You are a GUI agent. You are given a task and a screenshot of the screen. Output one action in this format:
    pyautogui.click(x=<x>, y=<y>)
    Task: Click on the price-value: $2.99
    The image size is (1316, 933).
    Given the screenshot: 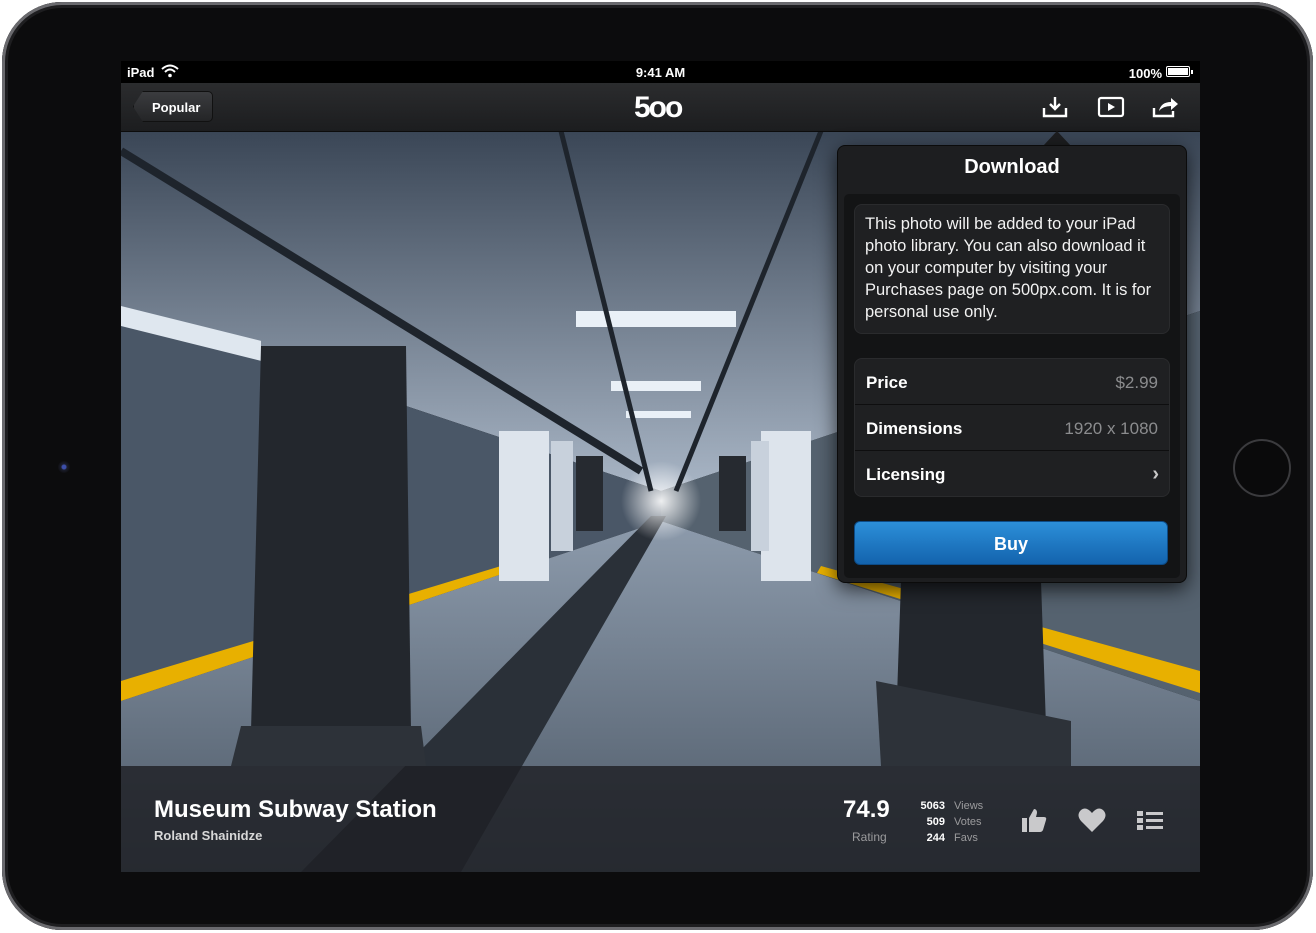 What is the action you would take?
    pyautogui.click(x=1136, y=382)
    